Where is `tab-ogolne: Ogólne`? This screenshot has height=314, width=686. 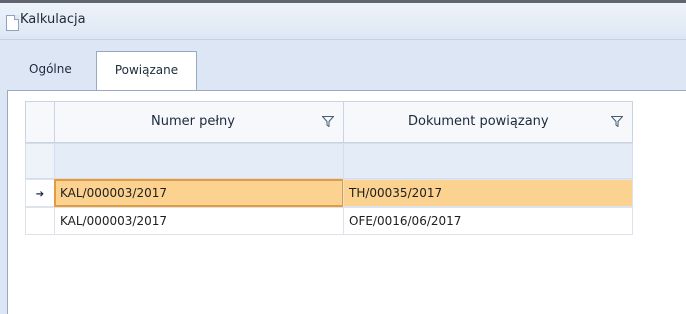
tab-ogolne: Ogólne is located at coordinates (50, 70).